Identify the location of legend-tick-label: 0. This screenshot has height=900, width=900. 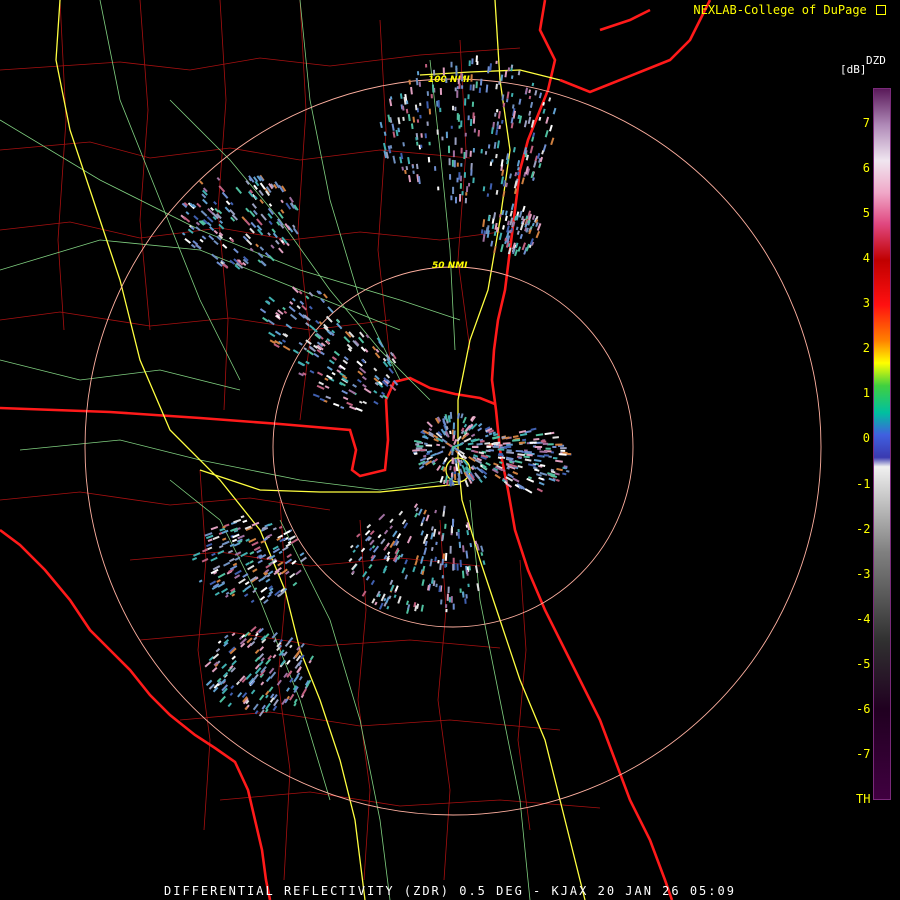
(866, 438).